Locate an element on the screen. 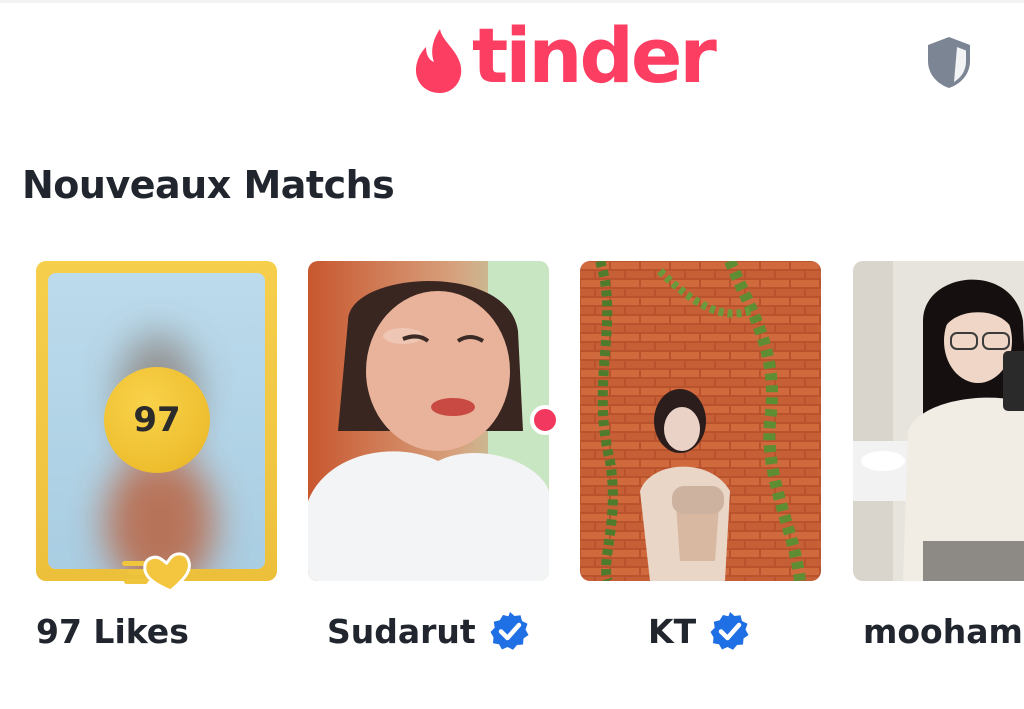 This screenshot has height=709, width=1024. new-match-dot is located at coordinates (545, 420).